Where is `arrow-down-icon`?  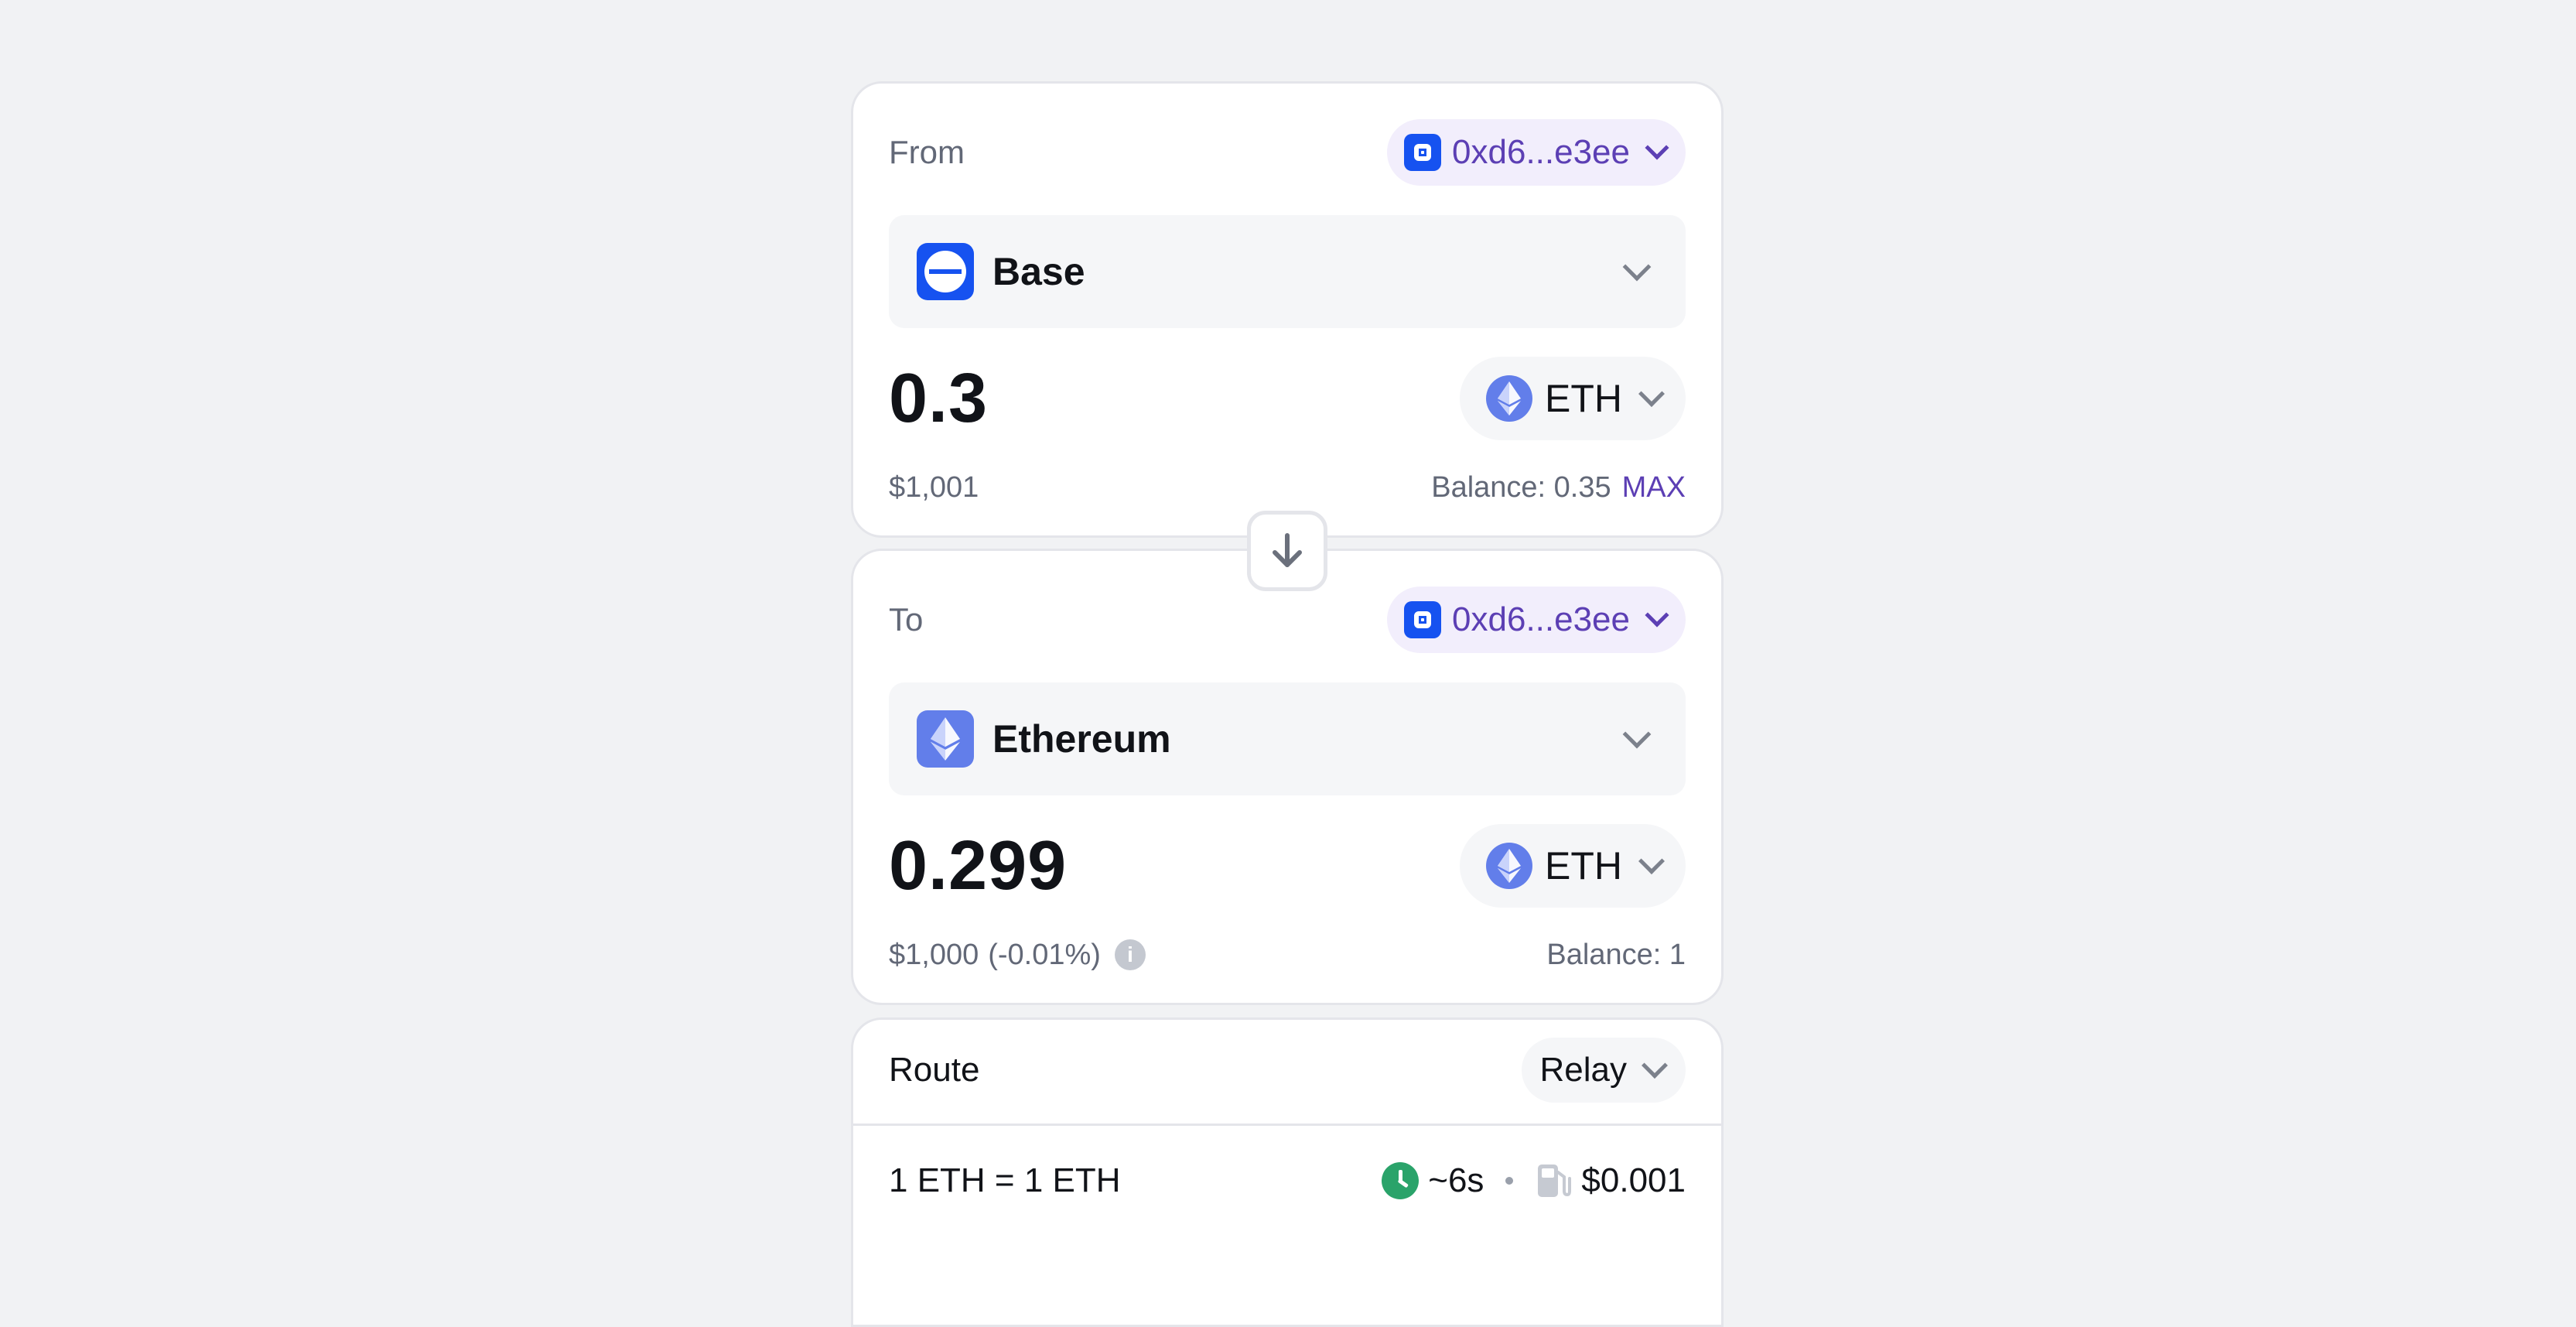 arrow-down-icon is located at coordinates (1287, 550).